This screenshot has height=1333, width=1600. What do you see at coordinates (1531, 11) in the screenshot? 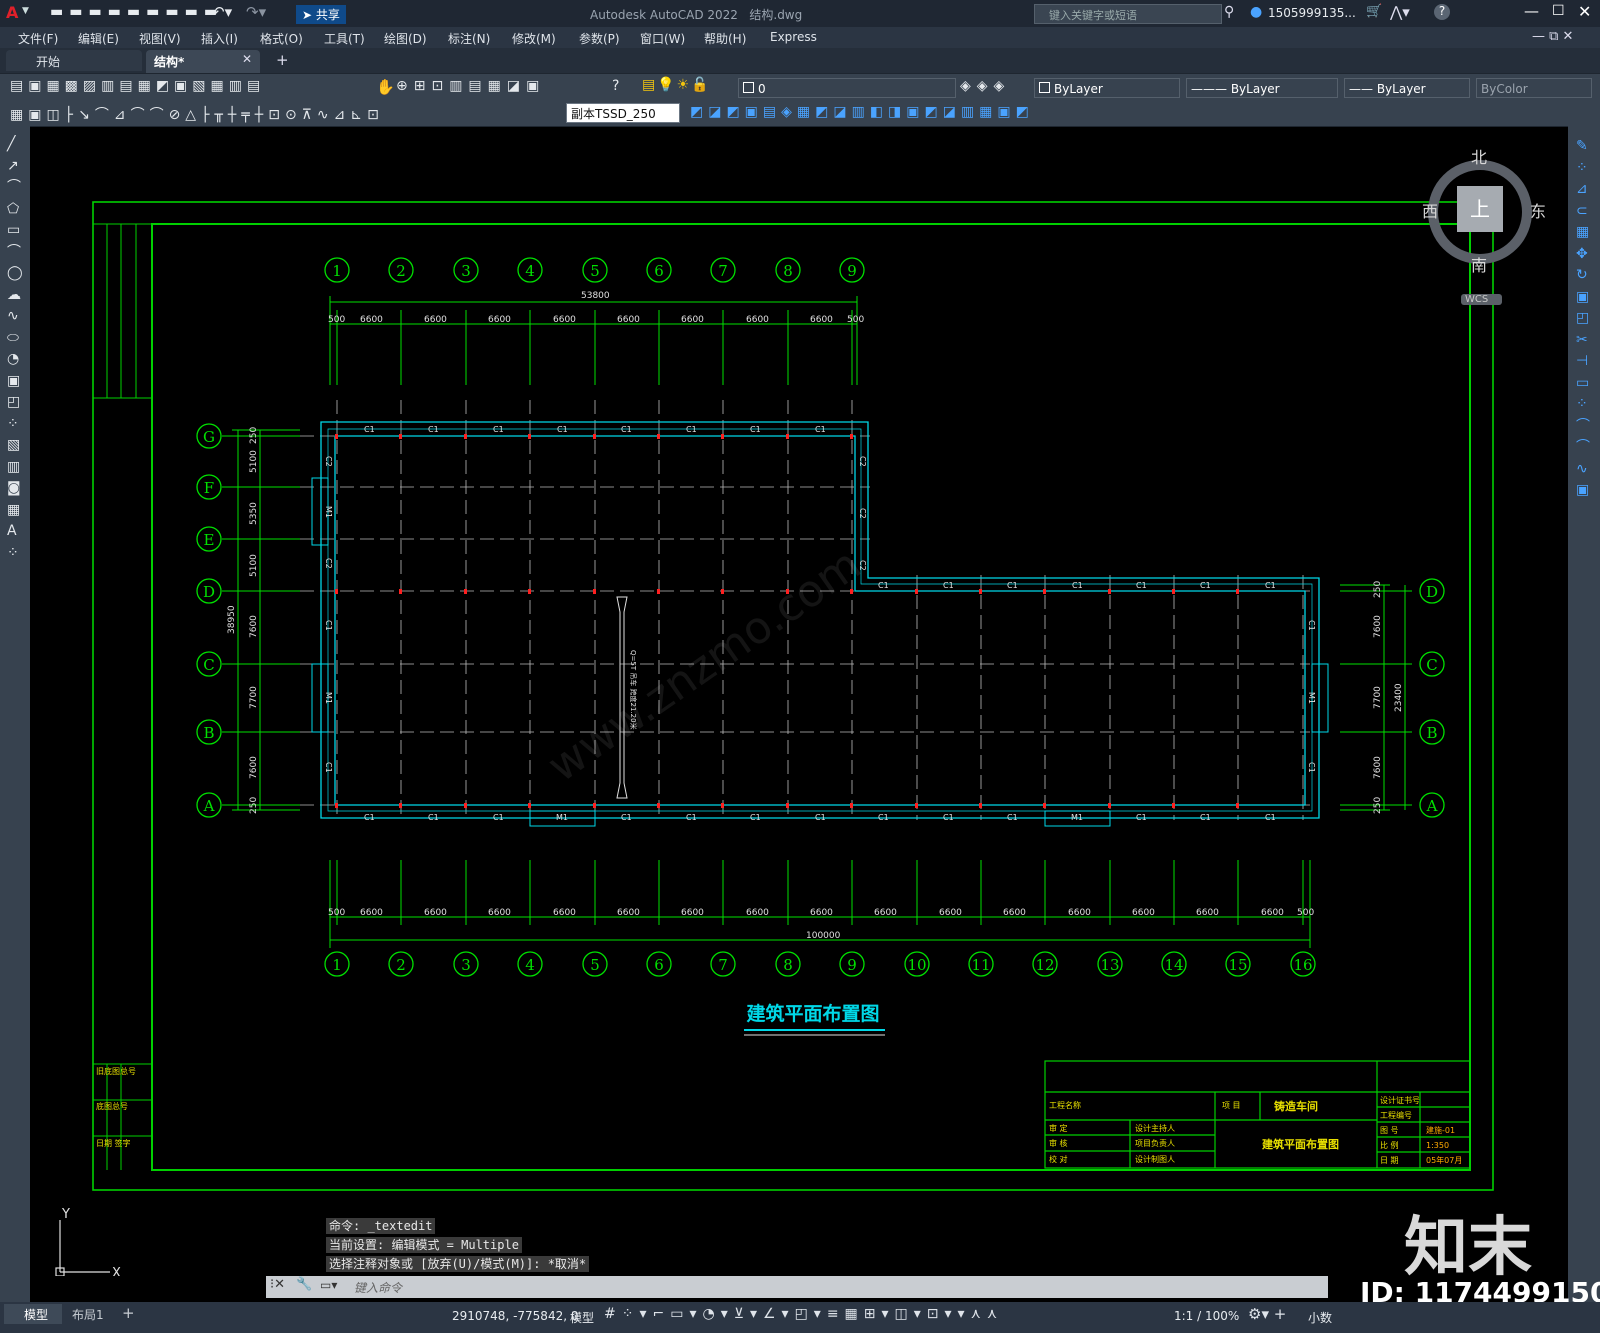
I see `minimize-button: —` at bounding box center [1531, 11].